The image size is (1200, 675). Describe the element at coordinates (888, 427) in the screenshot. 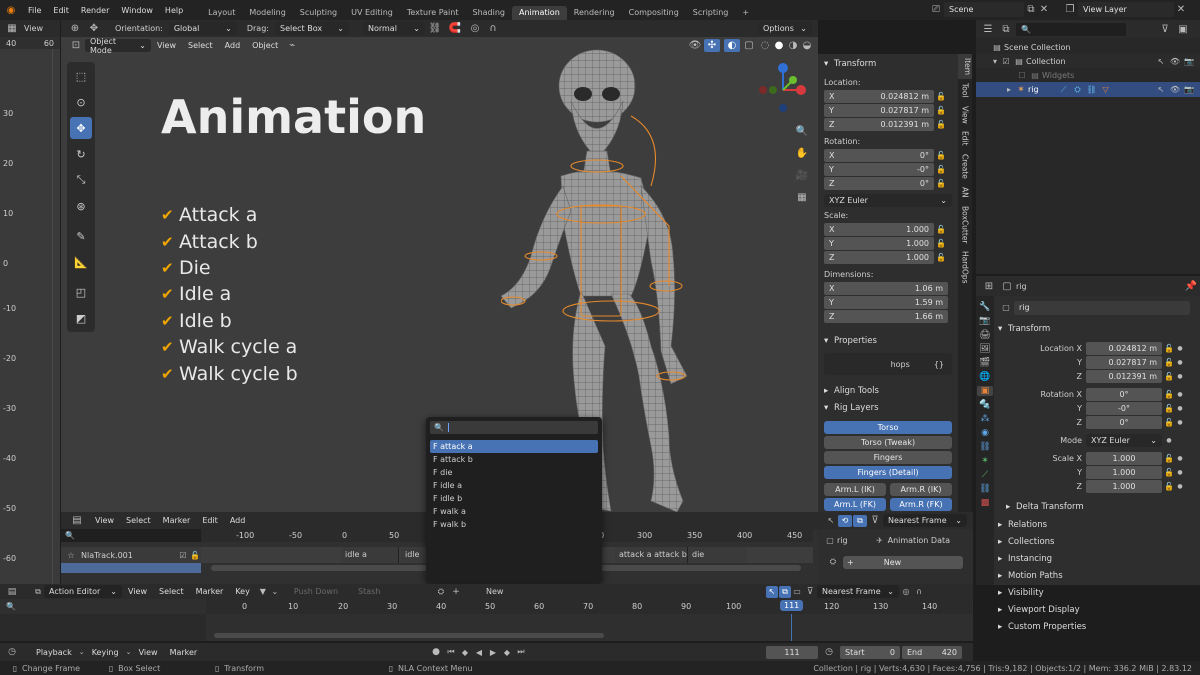

I see `layer-torso-button: Torso` at that location.